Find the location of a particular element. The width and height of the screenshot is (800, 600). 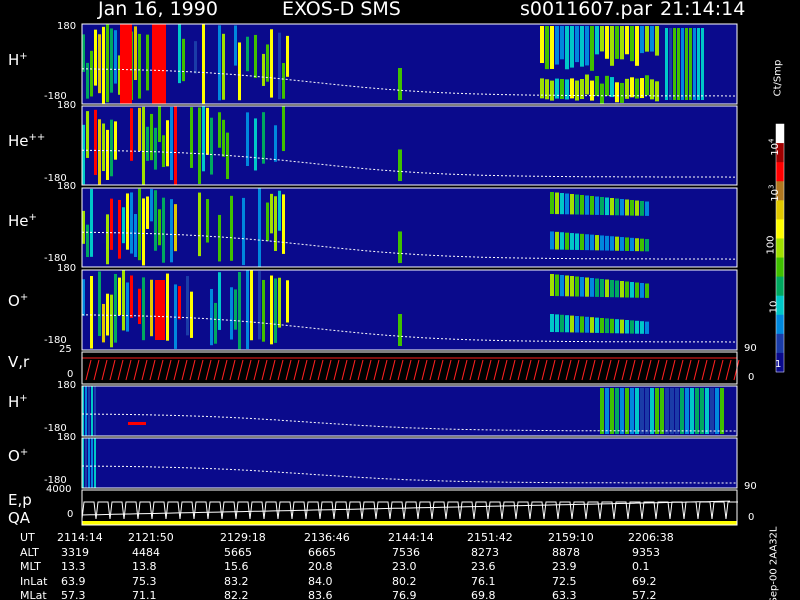

table-cell: 63.3 is located at coordinates (564, 594).